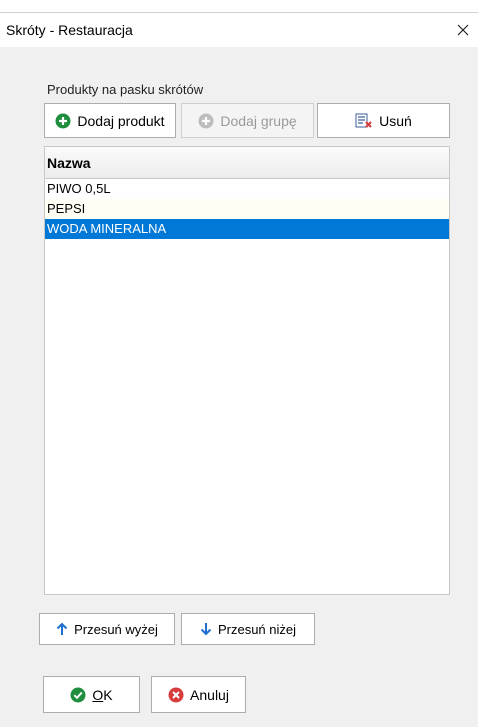 The height and width of the screenshot is (727, 478). Describe the element at coordinates (116, 629) in the screenshot. I see `move-up-label: Przesuń wyżej` at that location.